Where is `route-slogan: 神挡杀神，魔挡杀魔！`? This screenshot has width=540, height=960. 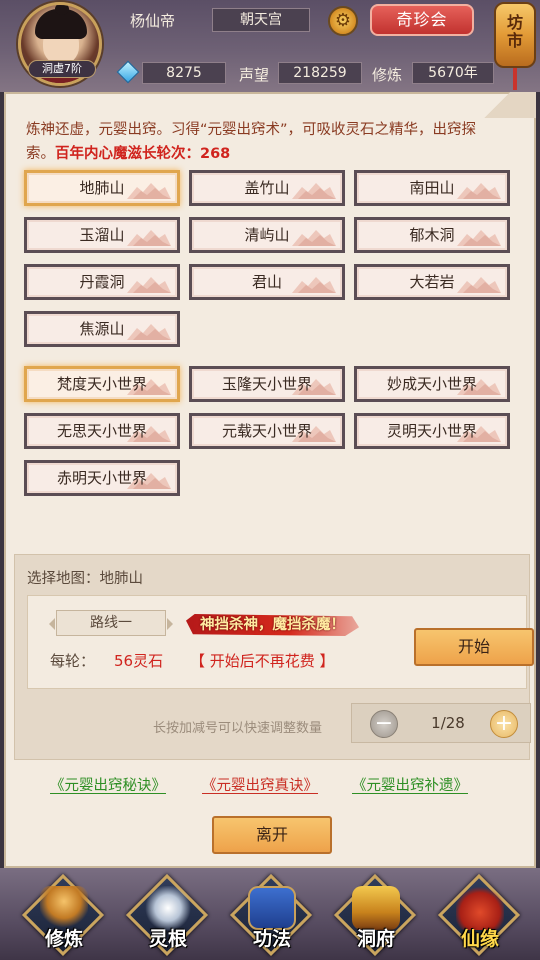
route-slogan: 神挡杀神，魔挡杀魔！ is located at coordinates (272, 625).